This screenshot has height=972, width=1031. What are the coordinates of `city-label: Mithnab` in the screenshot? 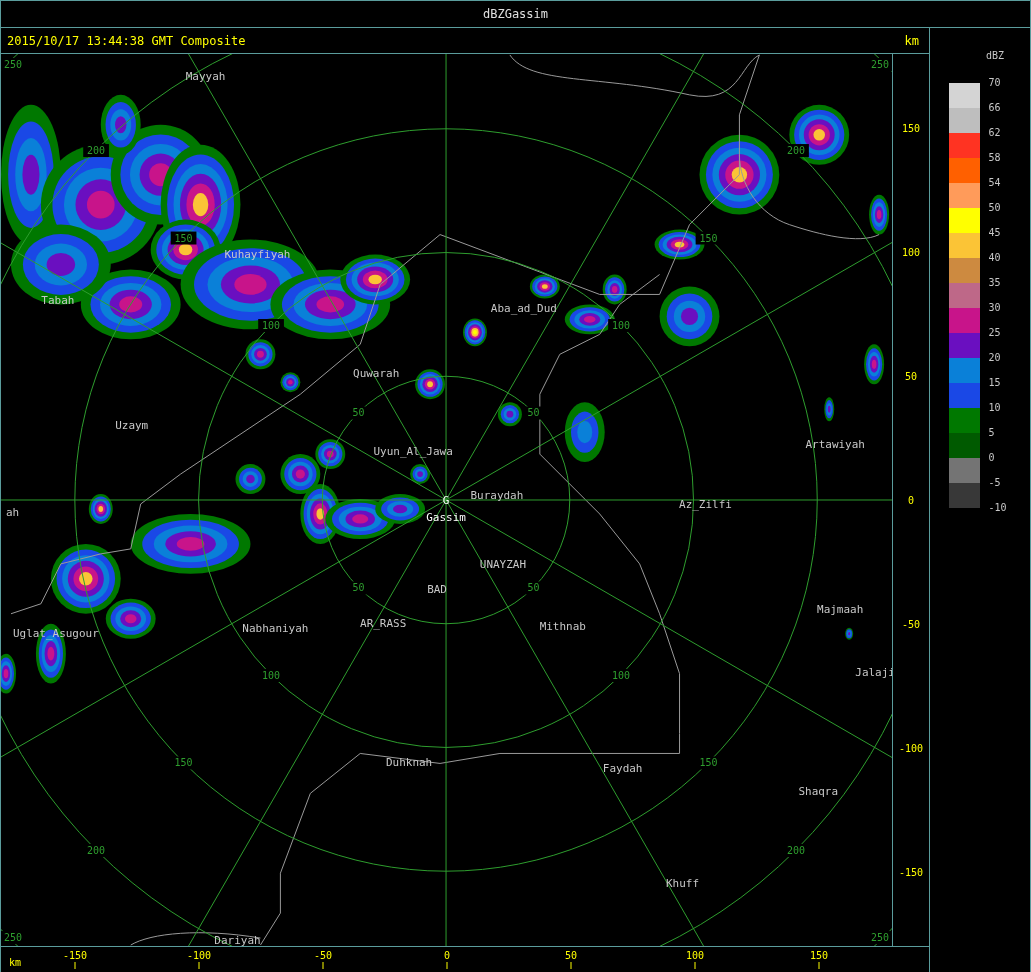 It's located at (562, 626).